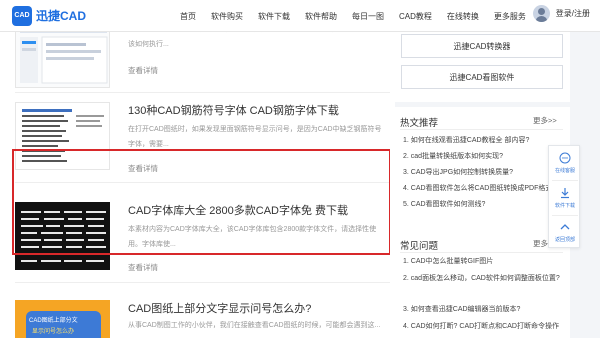  Describe the element at coordinates (478, 156) in the screenshot. I see `hot-article-item: 2. cad批量转换纸版本如何实现?` at that location.